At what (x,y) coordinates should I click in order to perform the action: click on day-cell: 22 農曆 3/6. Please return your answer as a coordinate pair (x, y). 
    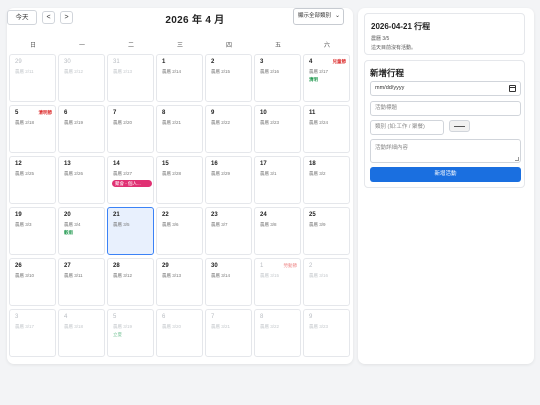
    Looking at the image, I should click on (179, 231).